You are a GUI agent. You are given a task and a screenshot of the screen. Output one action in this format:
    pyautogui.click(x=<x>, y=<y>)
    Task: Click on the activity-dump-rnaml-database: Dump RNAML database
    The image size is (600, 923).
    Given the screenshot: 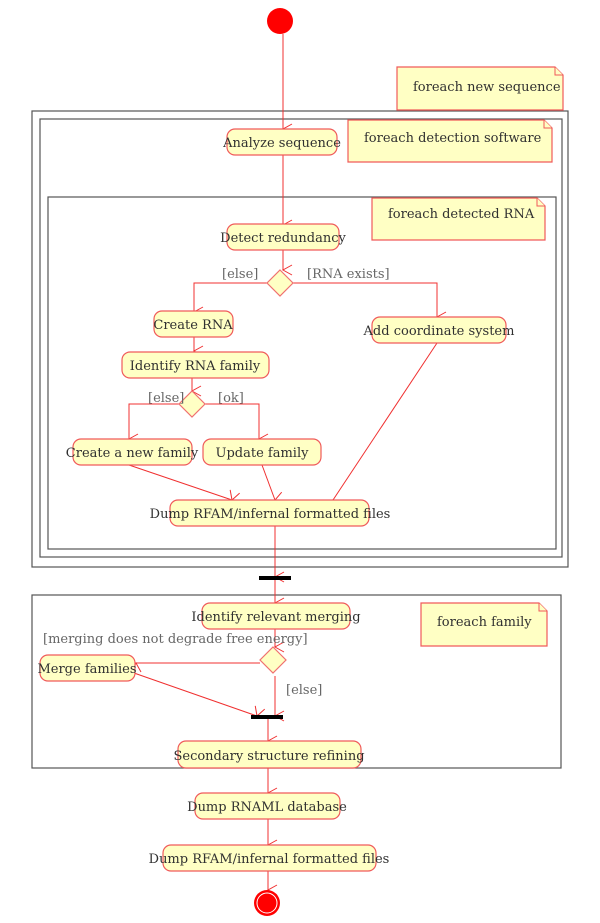 What is the action you would take?
    pyautogui.click(x=267, y=806)
    